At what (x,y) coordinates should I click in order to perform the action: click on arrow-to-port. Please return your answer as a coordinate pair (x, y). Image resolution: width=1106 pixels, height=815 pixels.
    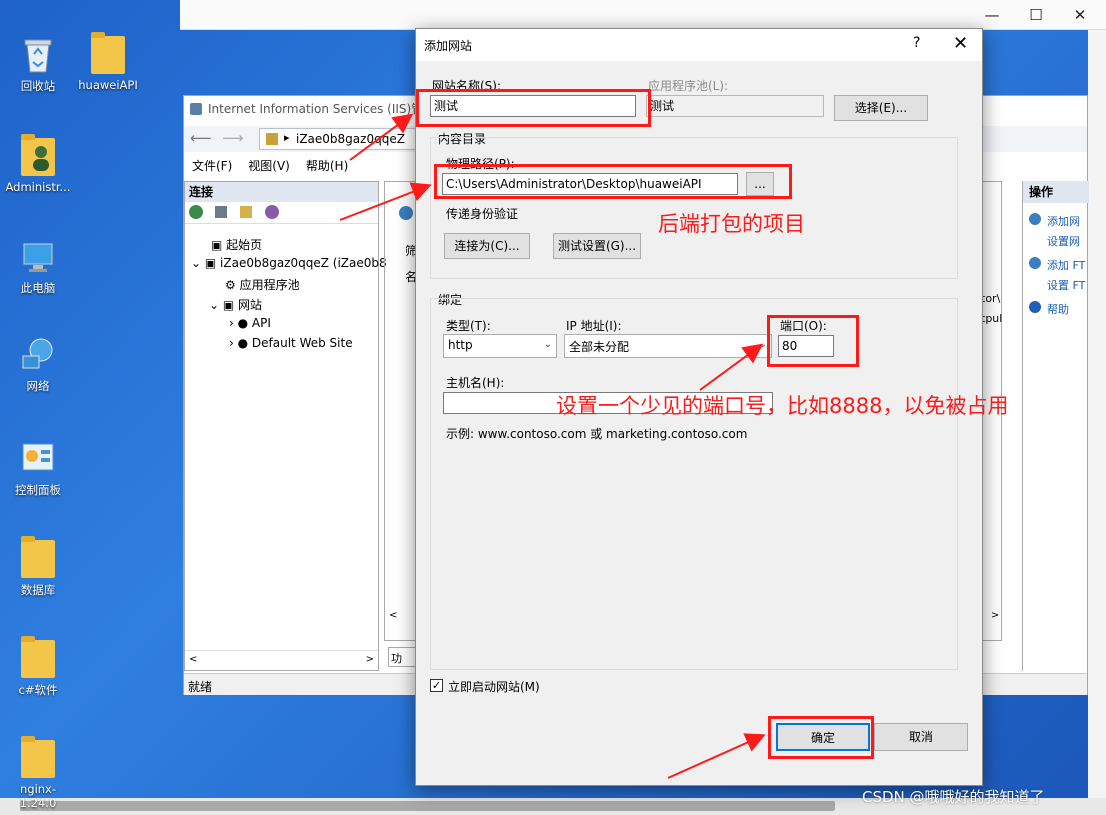
    Looking at the image, I should click on (731, 367).